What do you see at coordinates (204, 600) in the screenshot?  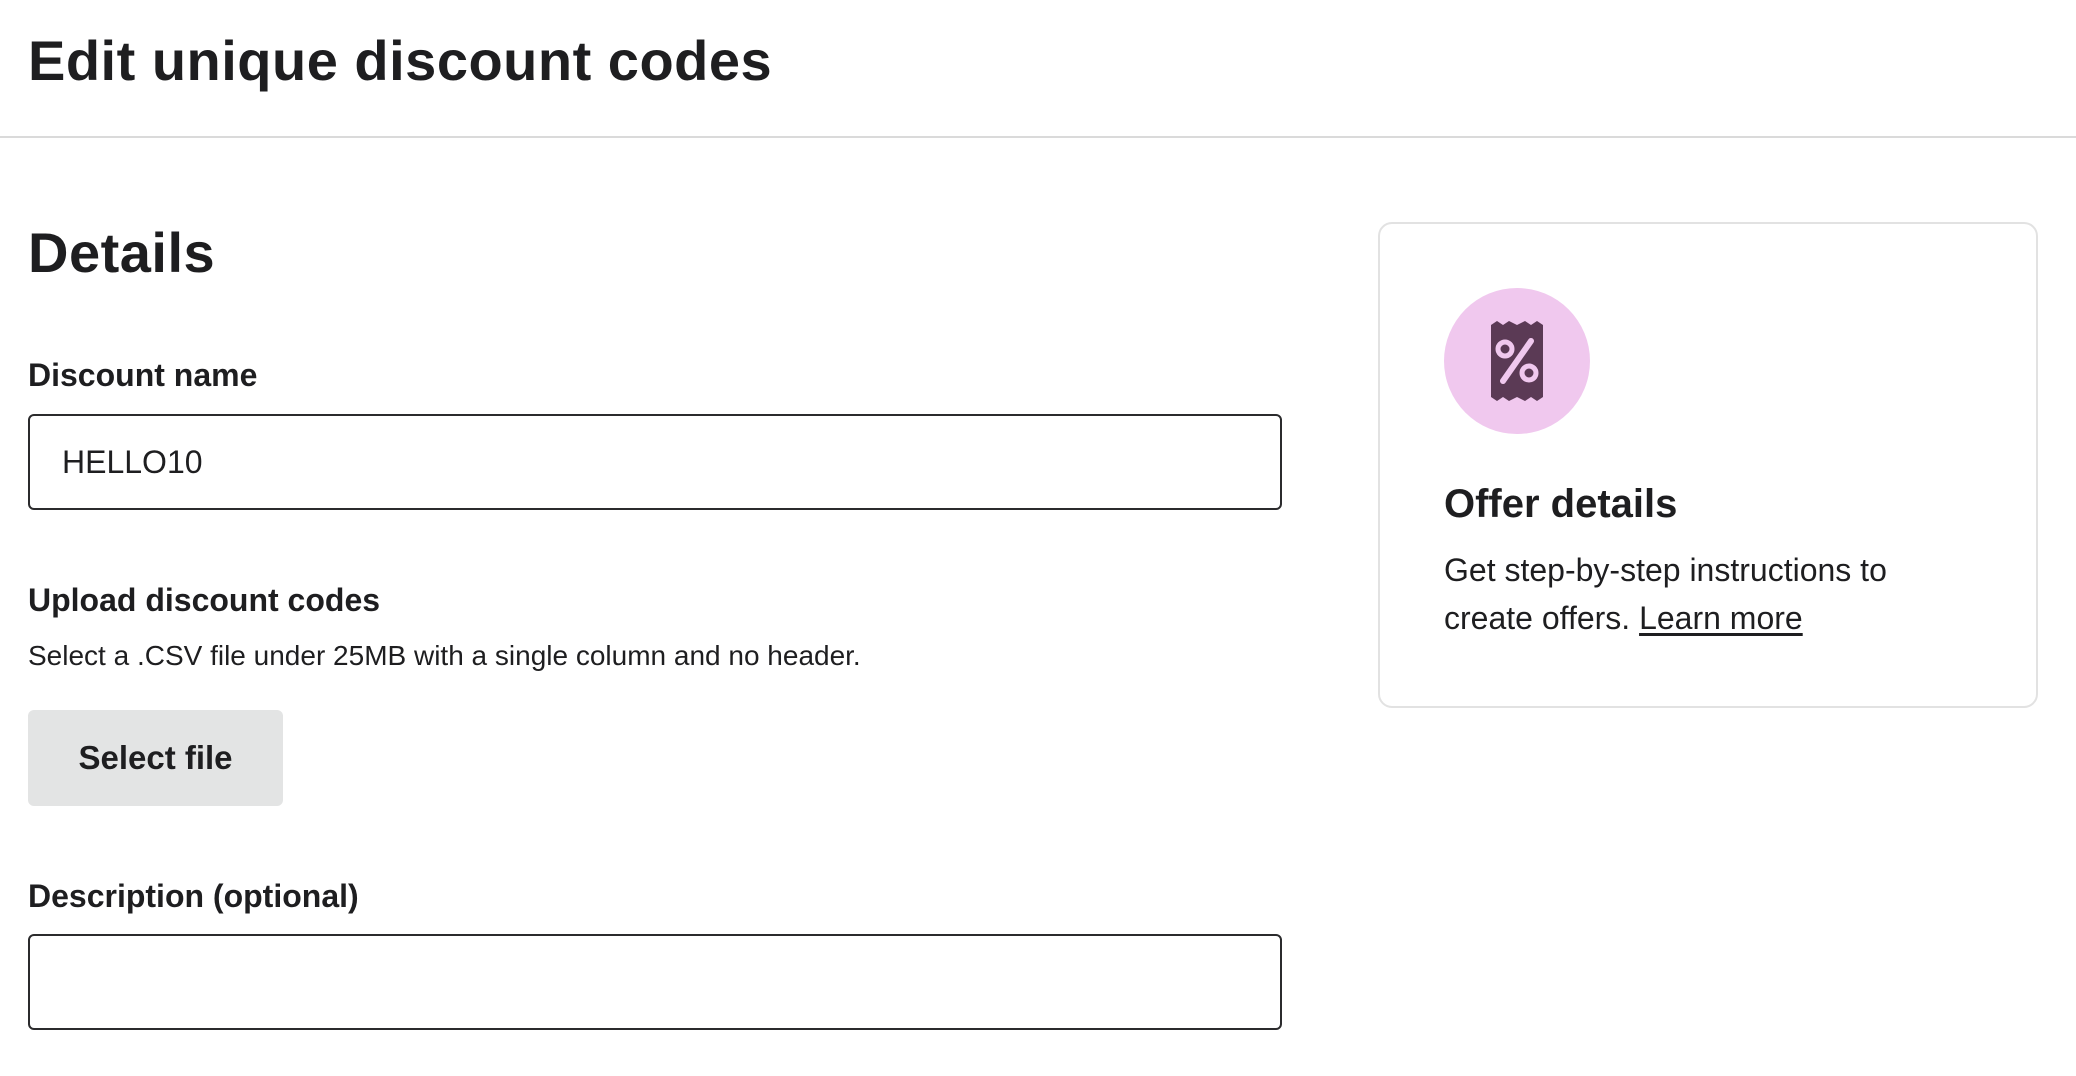 I see `upload-codes-label: Upload discount codes` at bounding box center [204, 600].